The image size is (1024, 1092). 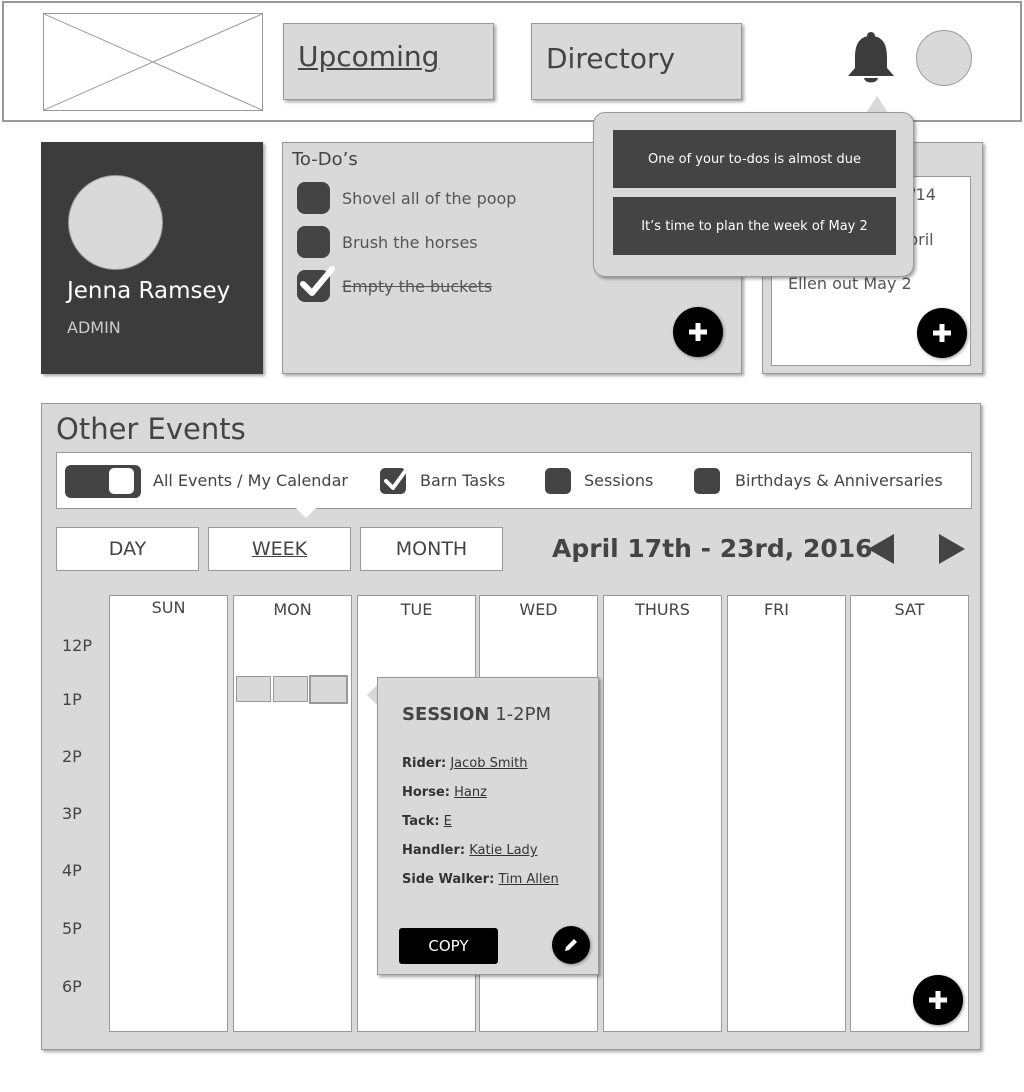 What do you see at coordinates (448, 946) in the screenshot?
I see `copy-session-button: COPY` at bounding box center [448, 946].